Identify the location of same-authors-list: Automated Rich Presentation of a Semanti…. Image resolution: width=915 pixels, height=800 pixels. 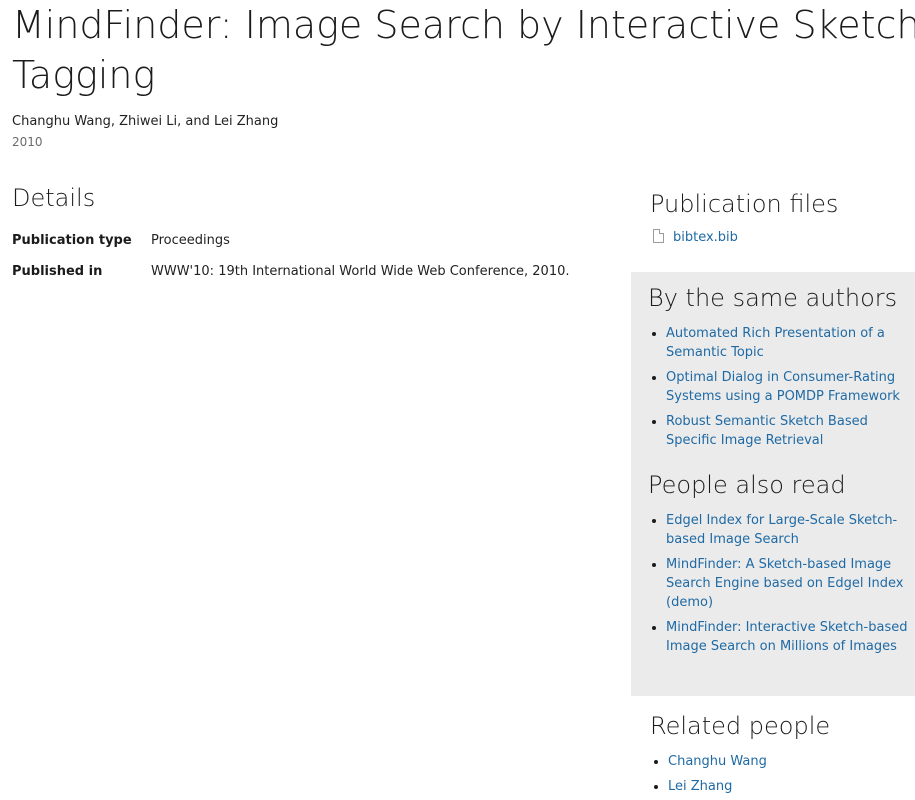
(779, 387).